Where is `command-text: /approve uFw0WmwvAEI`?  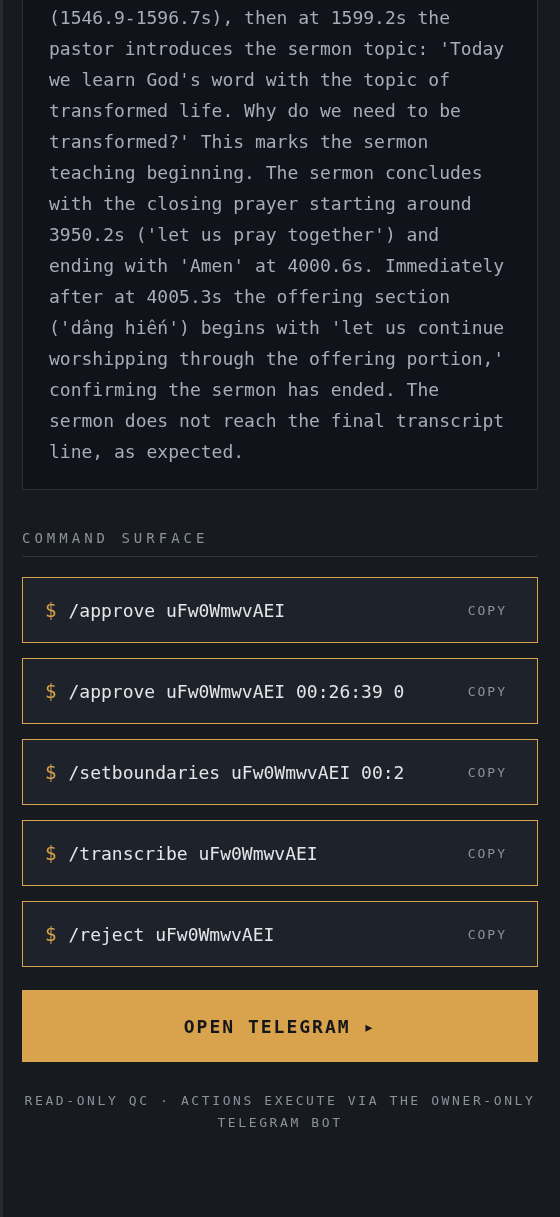 command-text: /approve uFw0WmwvAEI is located at coordinates (177, 610).